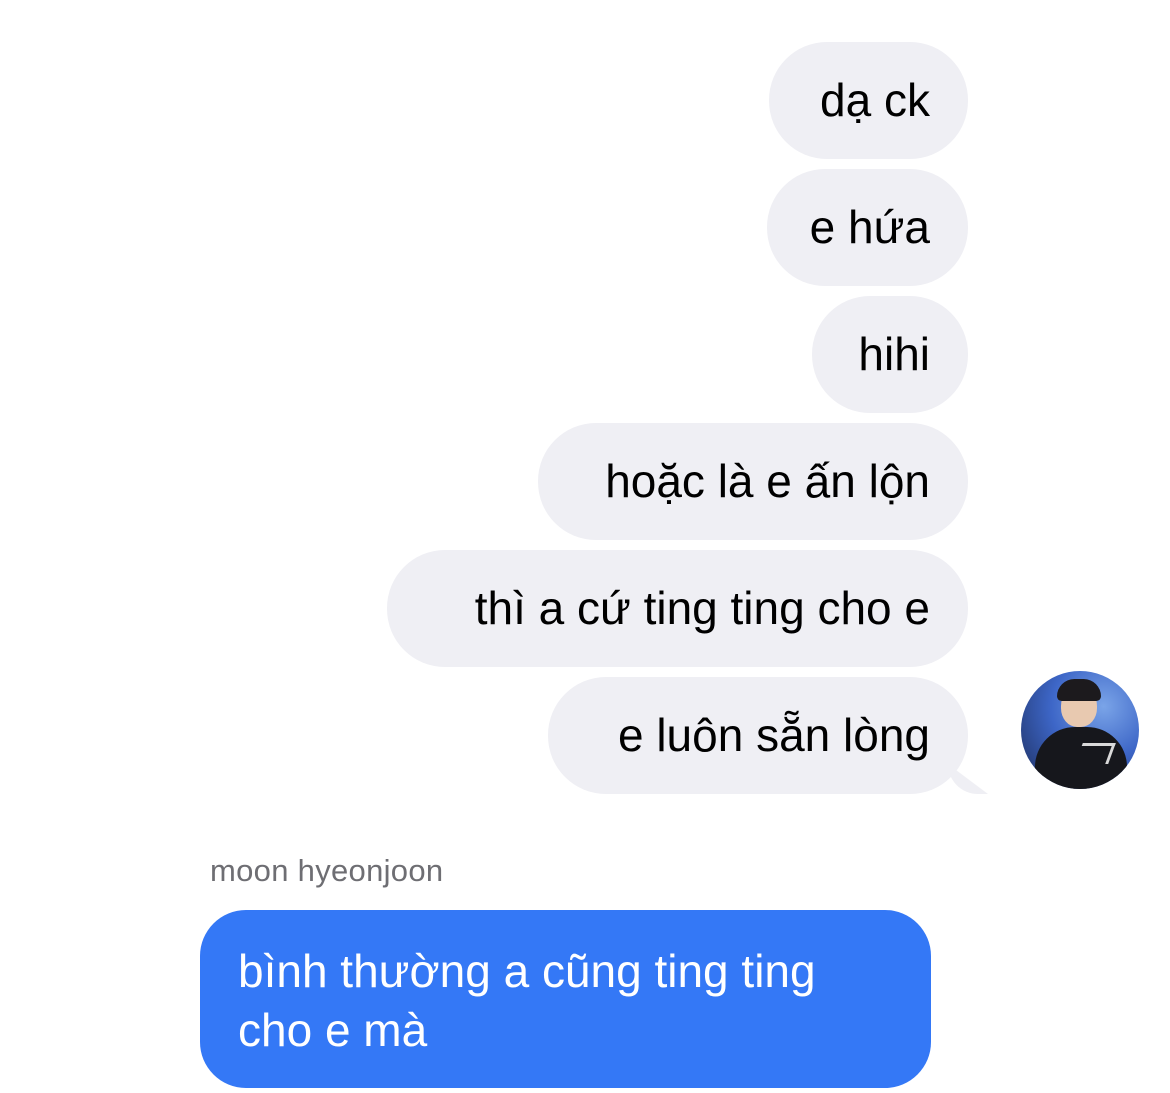  What do you see at coordinates (702, 608) in the screenshot?
I see `message-text: thì a cứ ting ting cho e` at bounding box center [702, 608].